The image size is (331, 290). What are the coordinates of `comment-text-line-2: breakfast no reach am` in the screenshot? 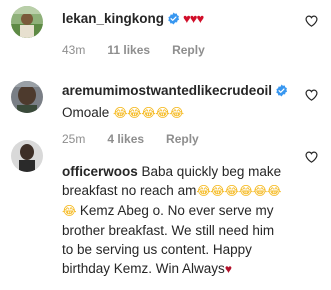 It's located at (129, 190).